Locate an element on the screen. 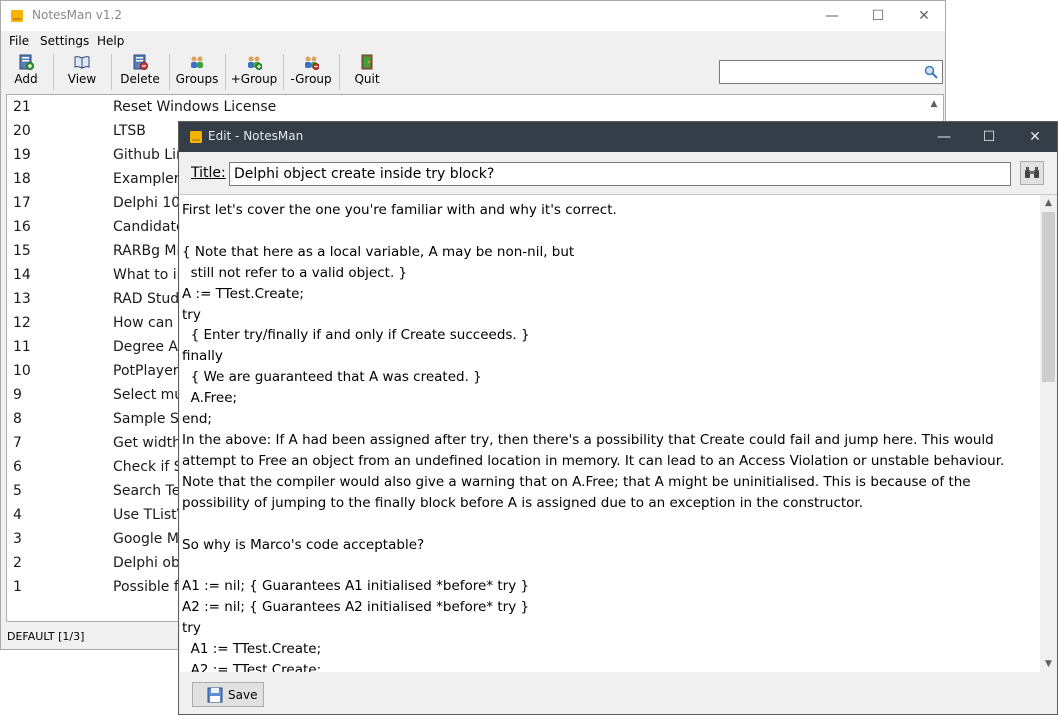 The width and height of the screenshot is (1058, 715). note-id: 21 is located at coordinates (22, 107).